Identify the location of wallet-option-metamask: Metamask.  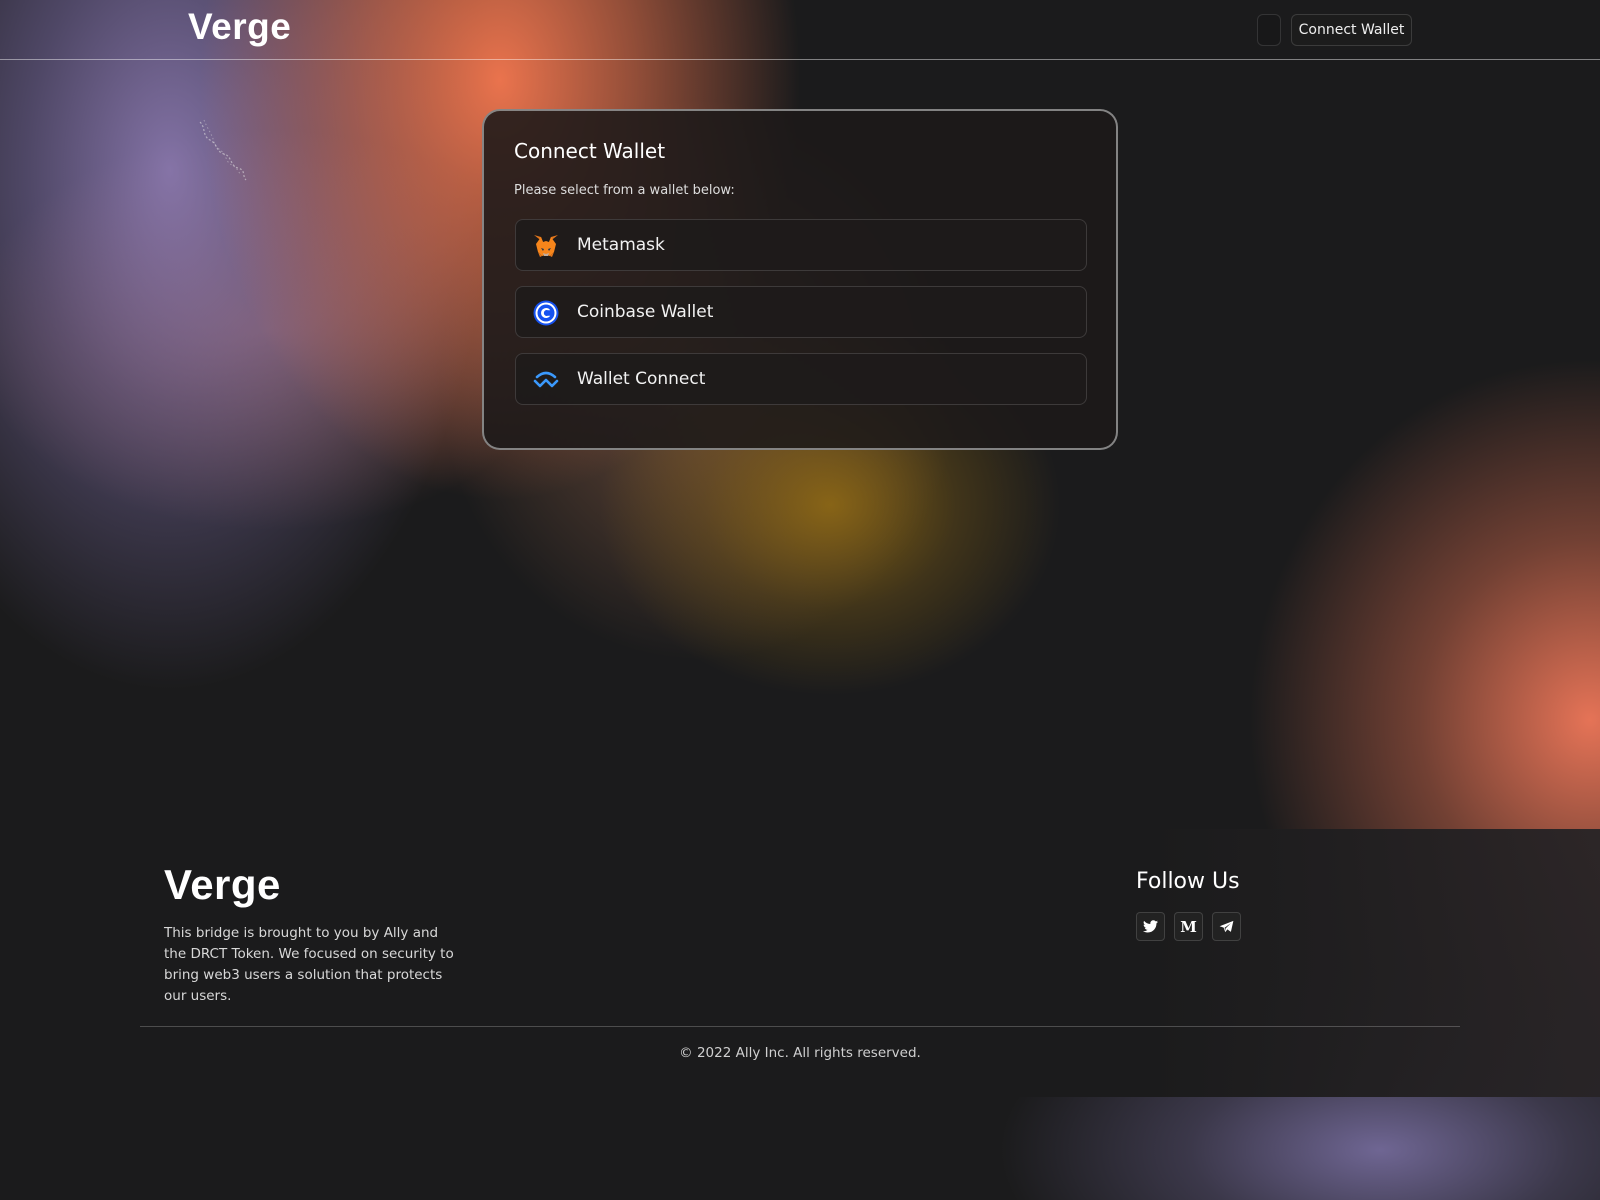
(801, 245).